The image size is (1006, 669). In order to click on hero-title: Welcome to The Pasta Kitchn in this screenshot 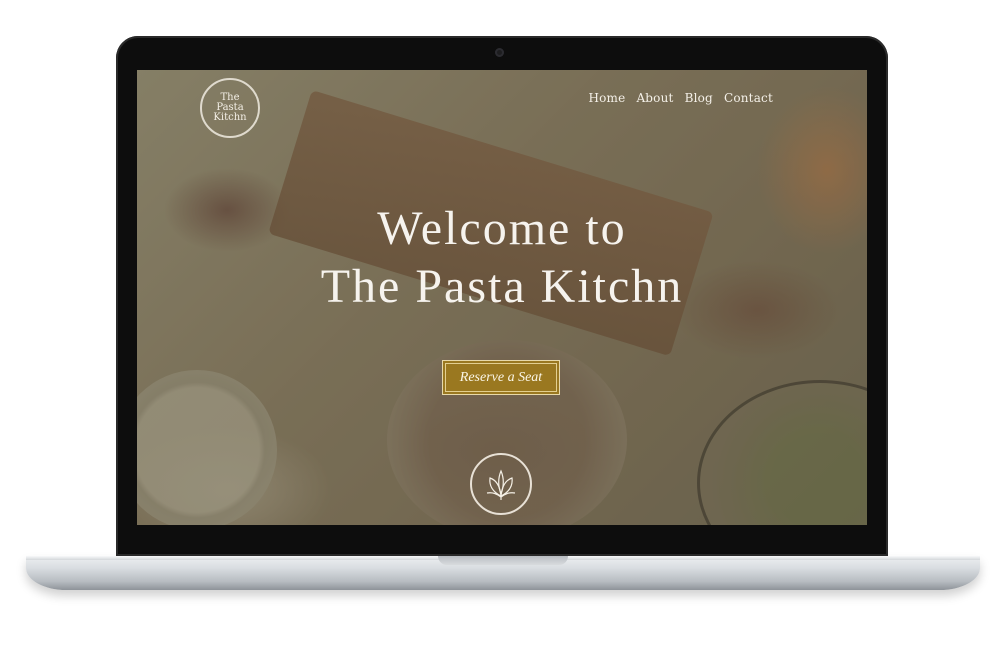, I will do `click(502, 258)`.